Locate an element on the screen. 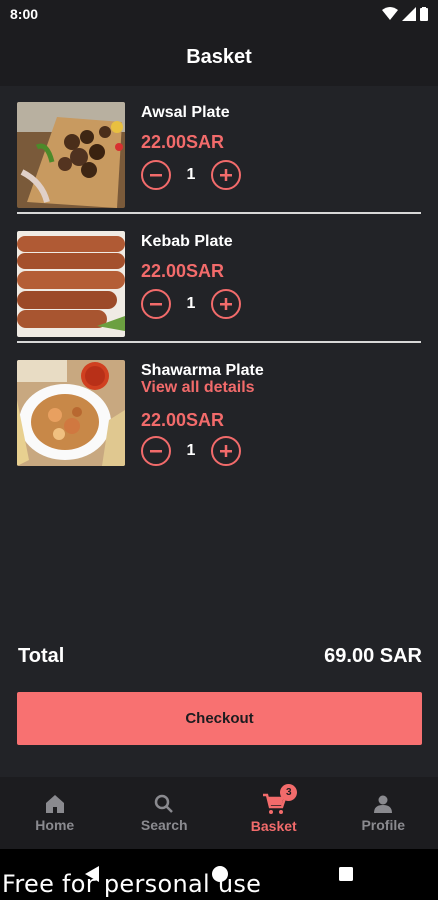  basket-item-awsal: Awsal Plate 22.00SAR 1 is located at coordinates (219, 150).